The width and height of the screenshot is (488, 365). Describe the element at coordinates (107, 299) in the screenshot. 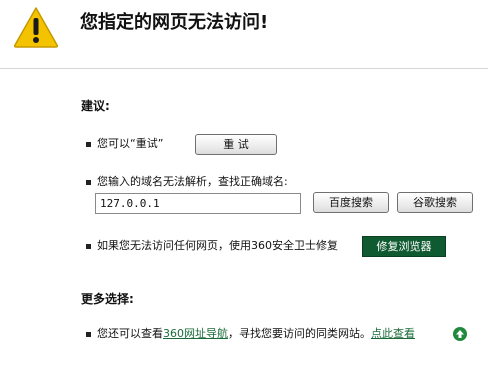

I see `more-heading: 更多选择:` at that location.